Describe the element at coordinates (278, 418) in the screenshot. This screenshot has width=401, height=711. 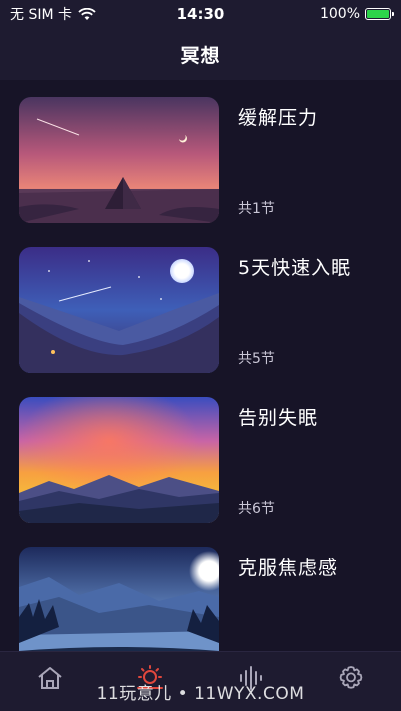
I see `course-title: 告别失眠` at that location.